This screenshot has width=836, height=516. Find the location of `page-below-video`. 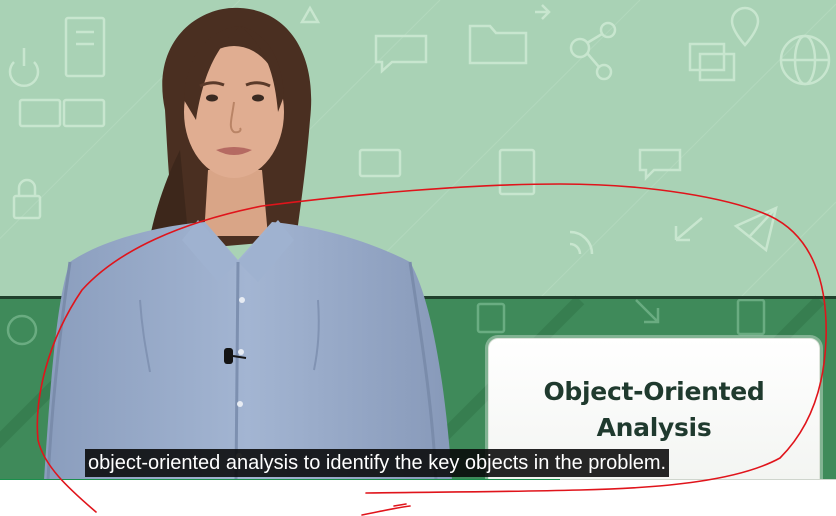

page-below-video is located at coordinates (418, 499).